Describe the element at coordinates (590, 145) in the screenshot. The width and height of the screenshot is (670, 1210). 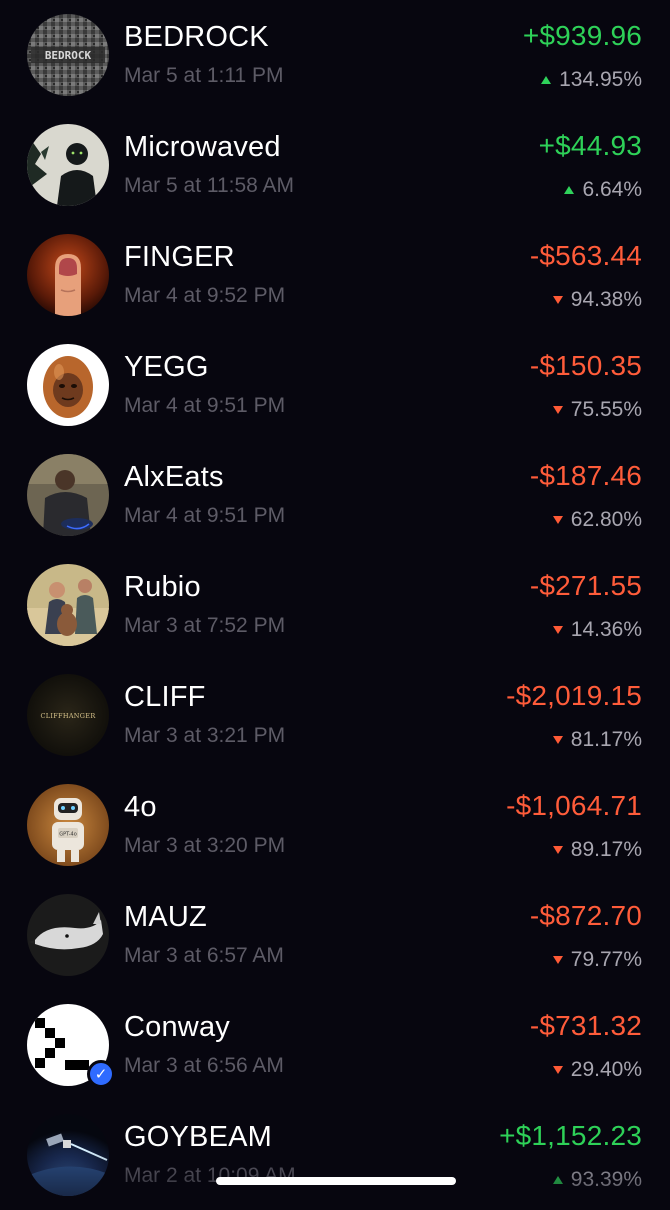
I see `pnl-amount: +$44.93` at that location.